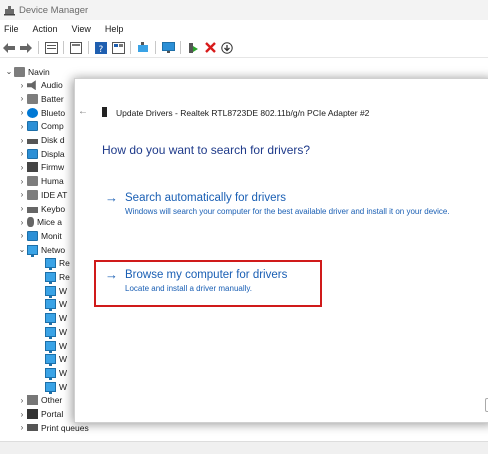 The image size is (488, 454). What do you see at coordinates (41, 154) in the screenshot?
I see `tree-item: › Displa` at bounding box center [41, 154].